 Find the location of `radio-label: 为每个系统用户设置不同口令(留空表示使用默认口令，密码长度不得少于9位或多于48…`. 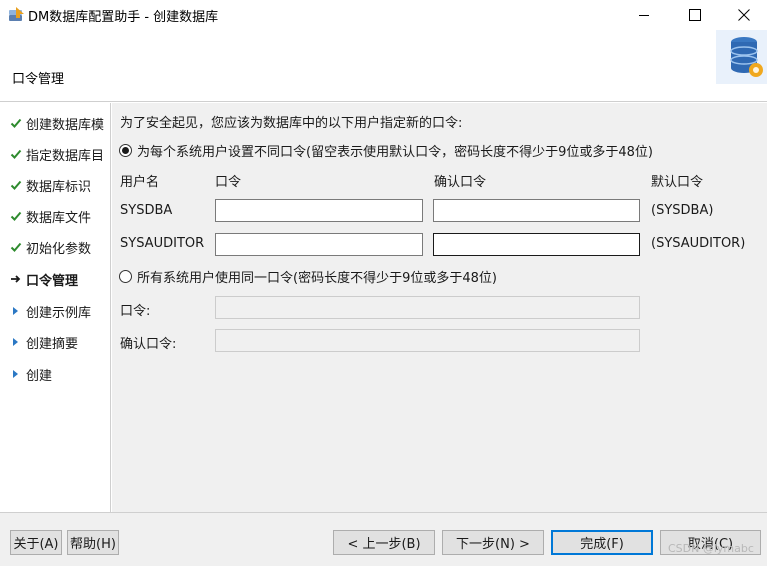

radio-label: 为每个系统用户设置不同口令(留空表示使用默认口令，密码长度不得少于9位或多于48… is located at coordinates (395, 152).